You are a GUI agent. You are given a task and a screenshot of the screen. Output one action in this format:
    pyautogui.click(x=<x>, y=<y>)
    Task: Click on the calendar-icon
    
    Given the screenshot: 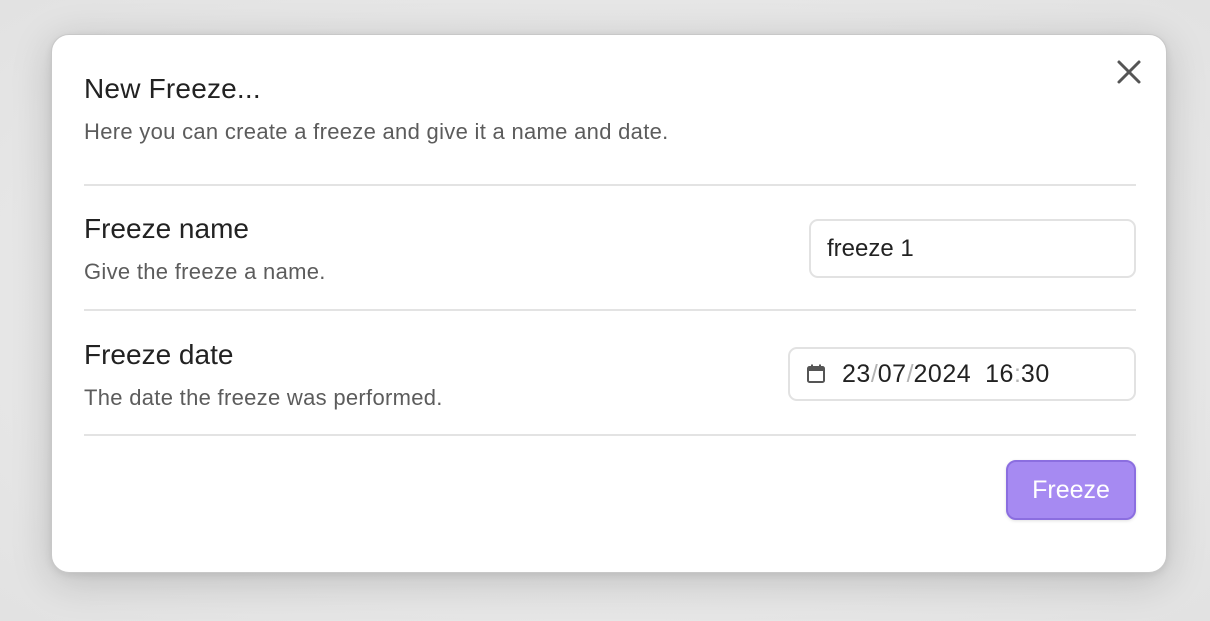 What is the action you would take?
    pyautogui.click(x=816, y=374)
    